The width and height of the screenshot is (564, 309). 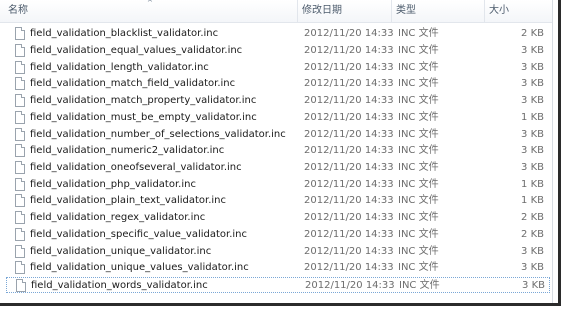 What do you see at coordinates (119, 285) in the screenshot?
I see `file-name: field_validation_words_validator.inc` at bounding box center [119, 285].